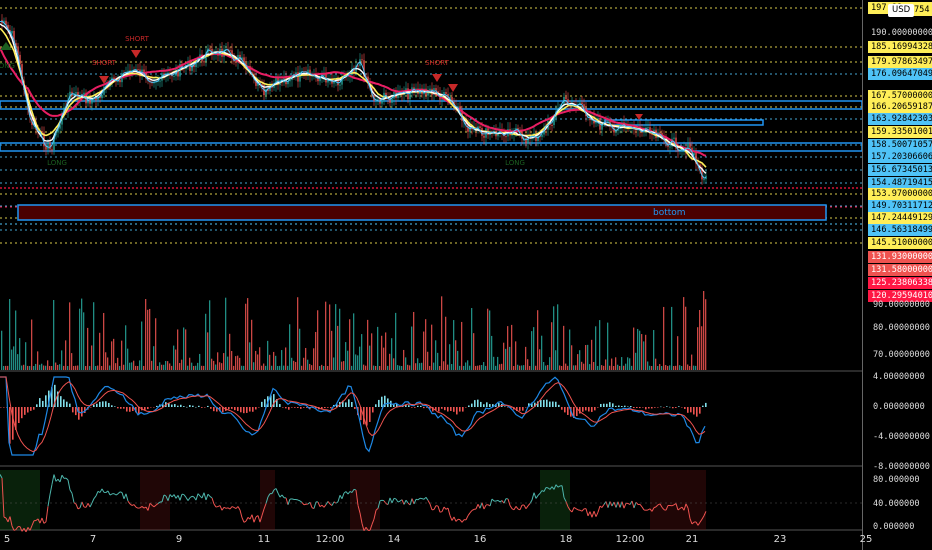  Describe the element at coordinates (354, 330) in the screenshot. I see `volume-pane` at that location.